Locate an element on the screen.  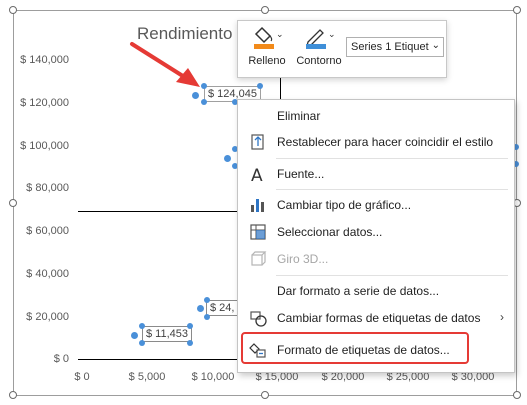
reset-style-icon is located at coordinates (257, 142).